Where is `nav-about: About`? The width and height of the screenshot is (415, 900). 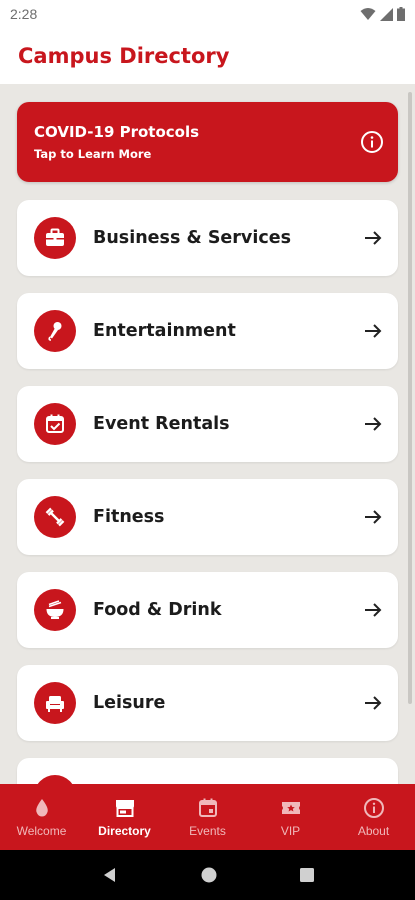 nav-about: About is located at coordinates (373, 817).